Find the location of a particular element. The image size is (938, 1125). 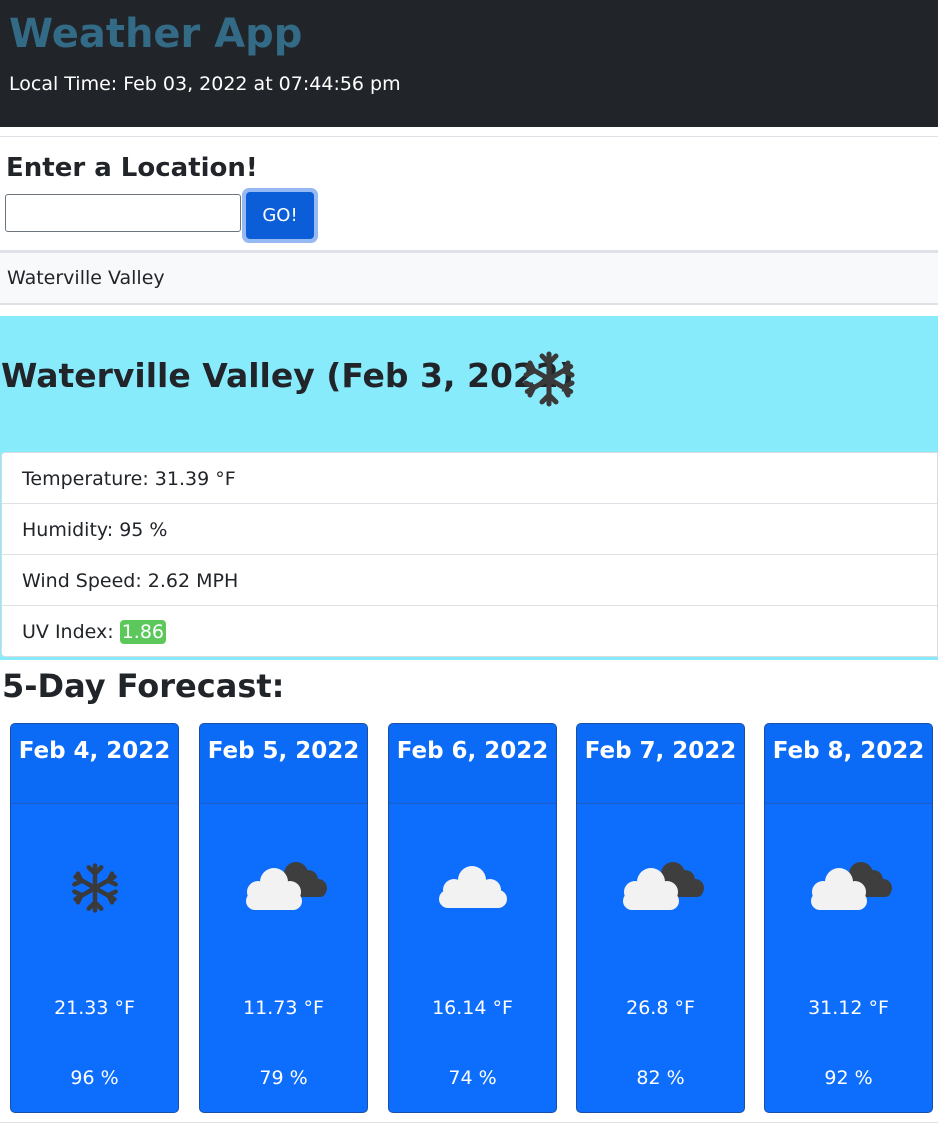

history-item: Waterville Valley is located at coordinates (469, 277).